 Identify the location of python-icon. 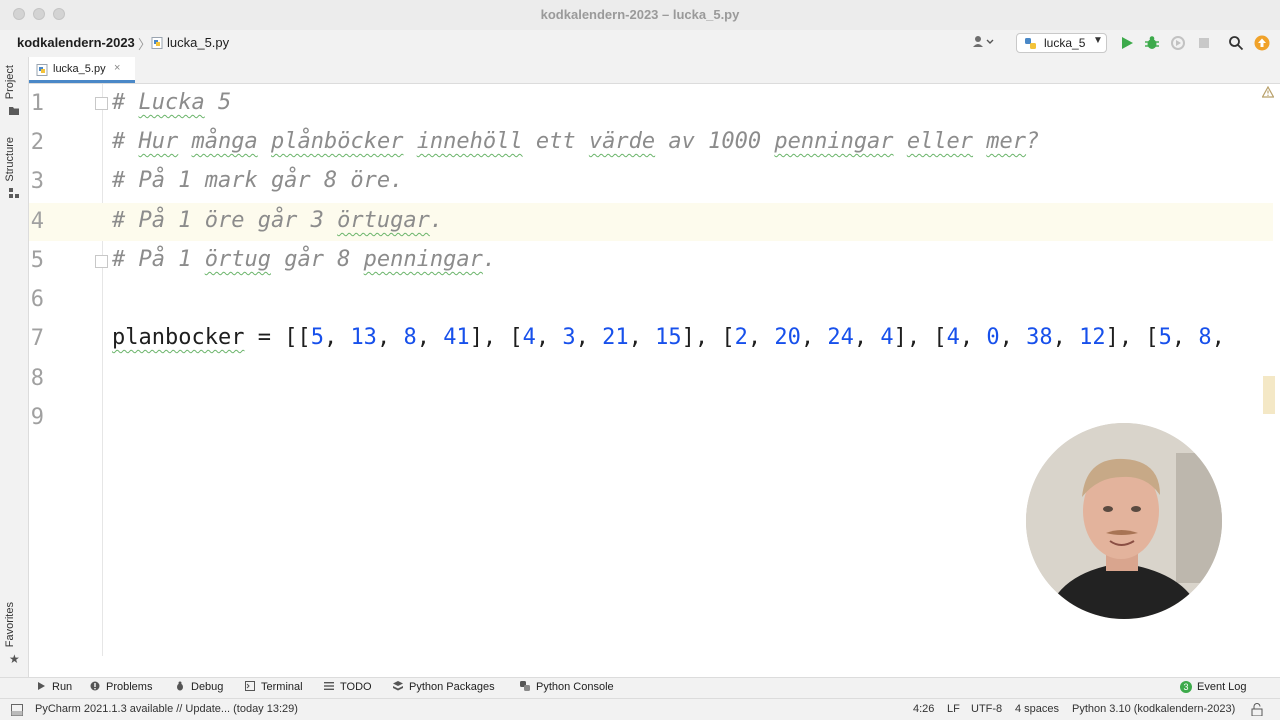
(1030, 43).